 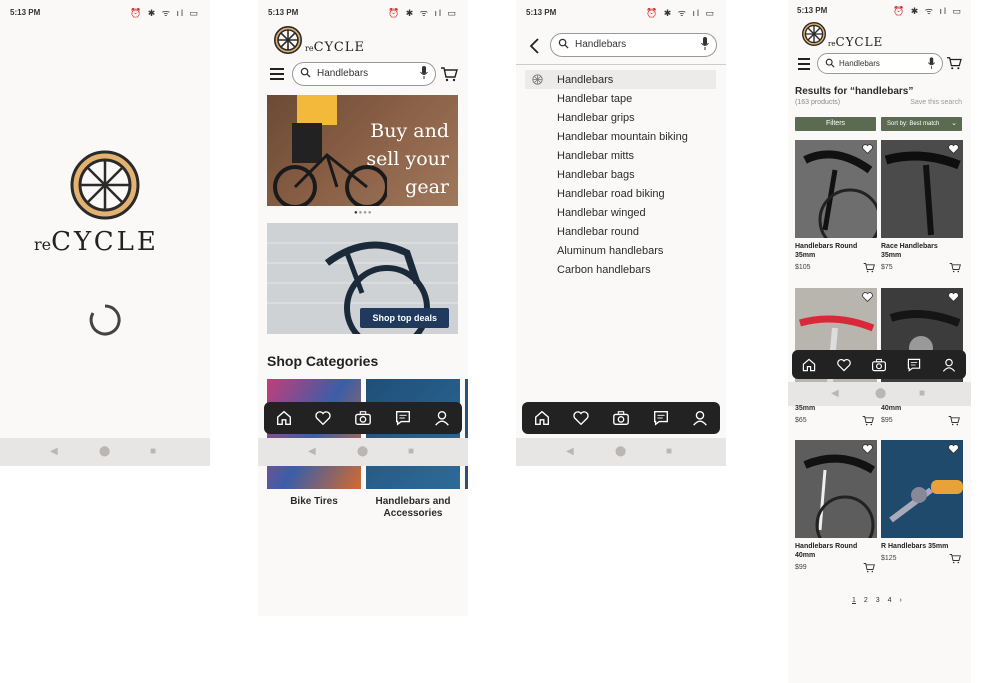 What do you see at coordinates (620, 136) in the screenshot?
I see `suggestion-item: Handlebar mountain biking` at bounding box center [620, 136].